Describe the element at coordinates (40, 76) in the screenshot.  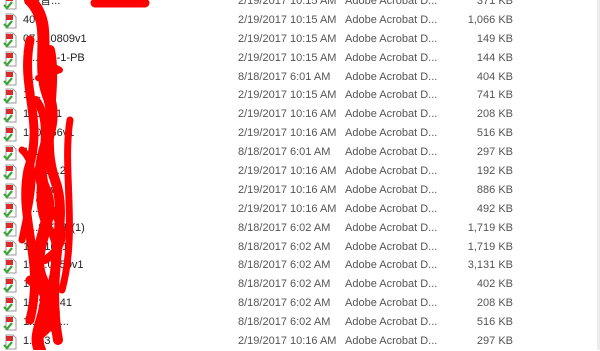
I see `file-name: 1...412` at that location.